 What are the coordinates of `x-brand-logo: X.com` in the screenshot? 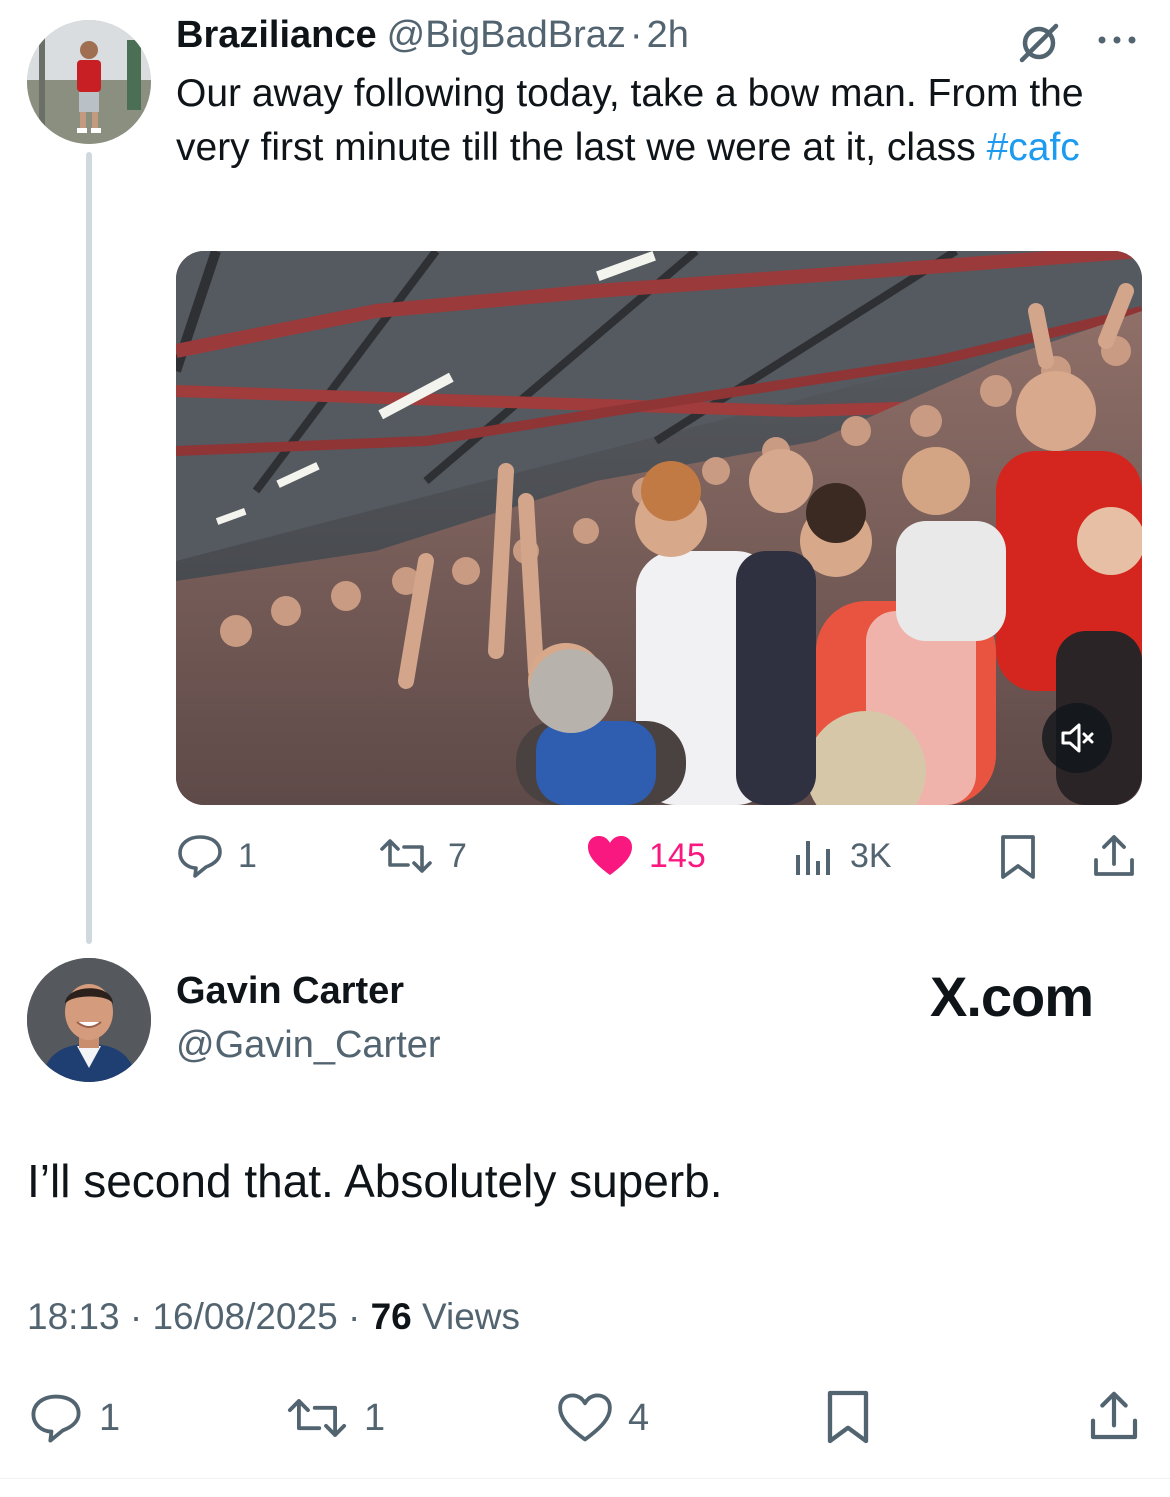 It's located at (1012, 996).